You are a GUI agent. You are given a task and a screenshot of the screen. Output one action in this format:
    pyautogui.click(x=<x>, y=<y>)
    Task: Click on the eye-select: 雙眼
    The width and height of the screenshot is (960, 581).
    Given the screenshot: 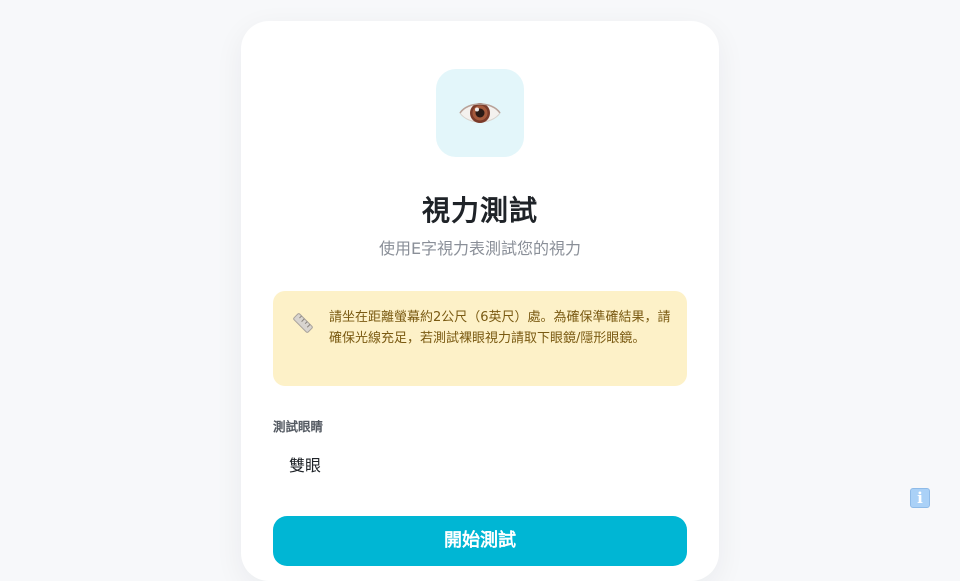 What is the action you would take?
    pyautogui.click(x=480, y=466)
    